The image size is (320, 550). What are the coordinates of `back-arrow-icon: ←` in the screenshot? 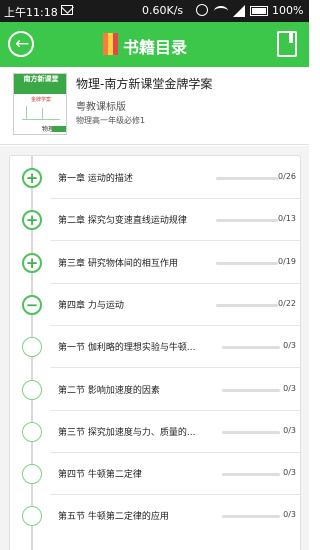 It's located at (22, 44).